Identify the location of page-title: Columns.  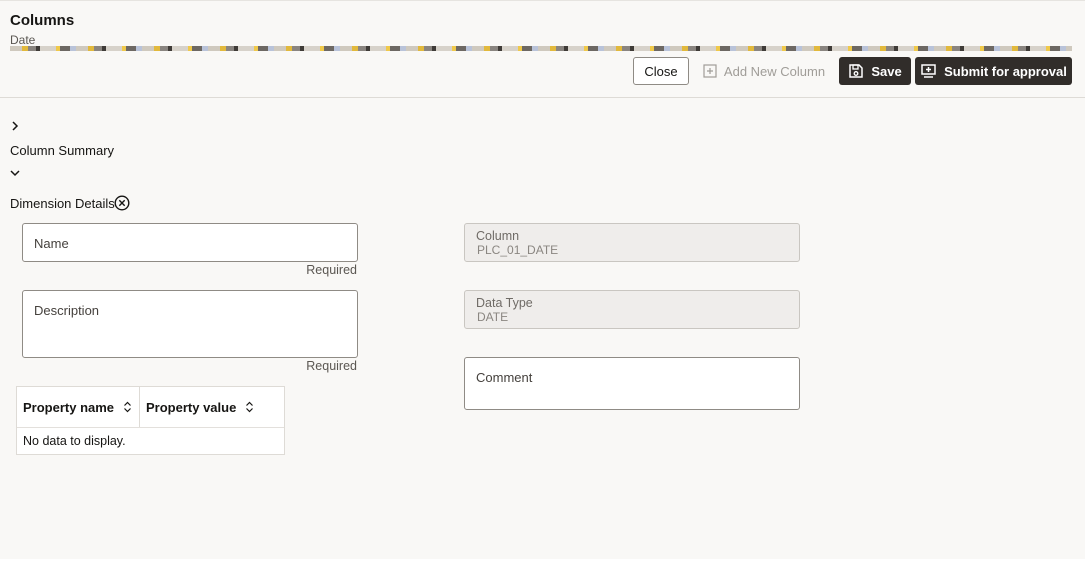
(42, 20).